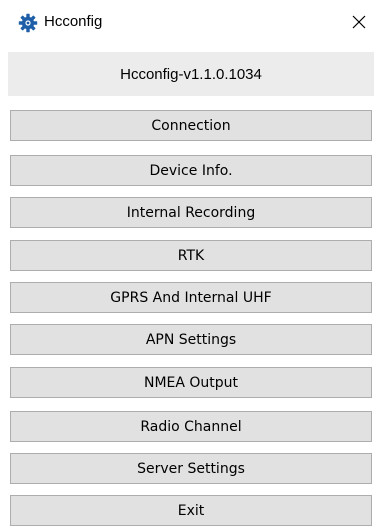 This screenshot has height=531, width=382. What do you see at coordinates (191, 426) in the screenshot?
I see `radio-channel-button: Radio Channel` at bounding box center [191, 426].